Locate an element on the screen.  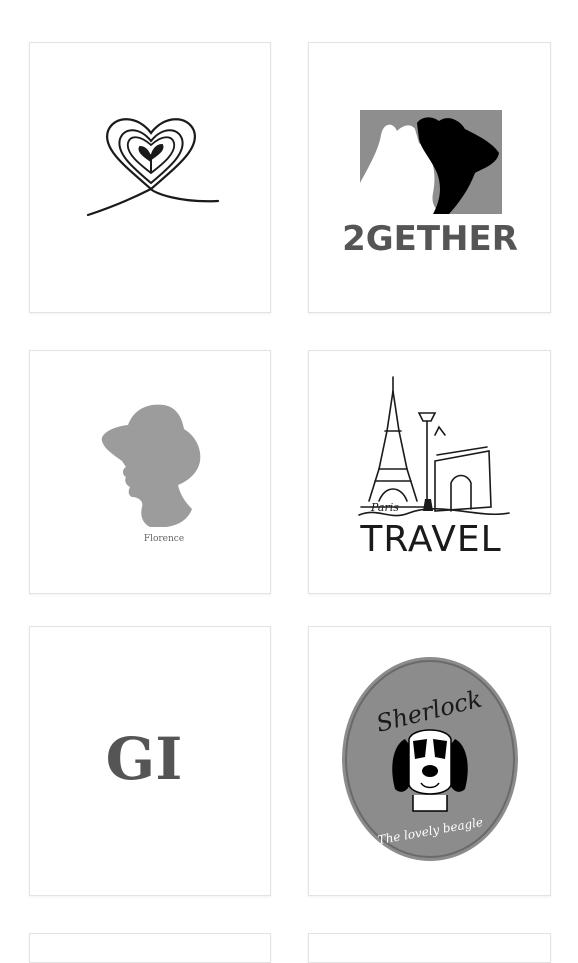
logo-text: 2GETHER is located at coordinates (430, 239).